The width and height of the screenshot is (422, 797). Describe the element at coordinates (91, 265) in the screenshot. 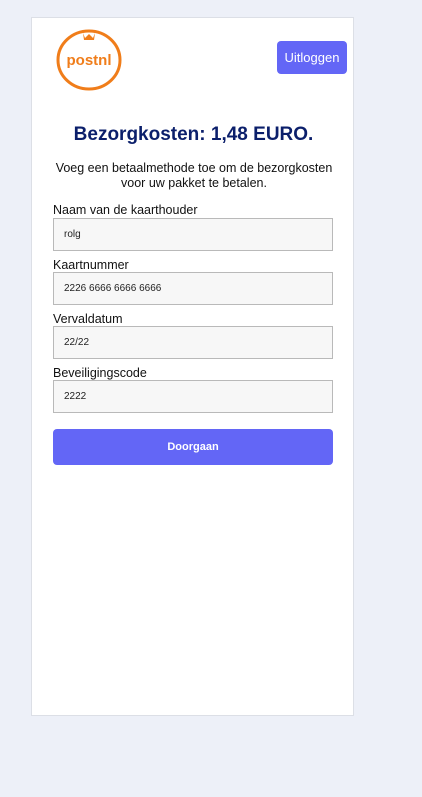

I see `card-number-label: Kaartnummer` at that location.